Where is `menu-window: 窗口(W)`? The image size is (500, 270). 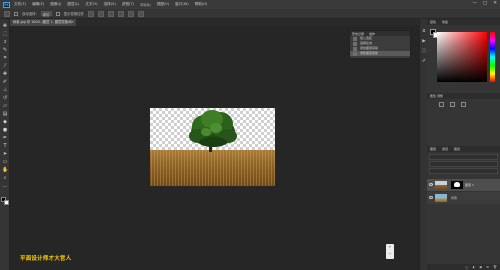 menu-window: 窗口(W) is located at coordinates (182, 4).